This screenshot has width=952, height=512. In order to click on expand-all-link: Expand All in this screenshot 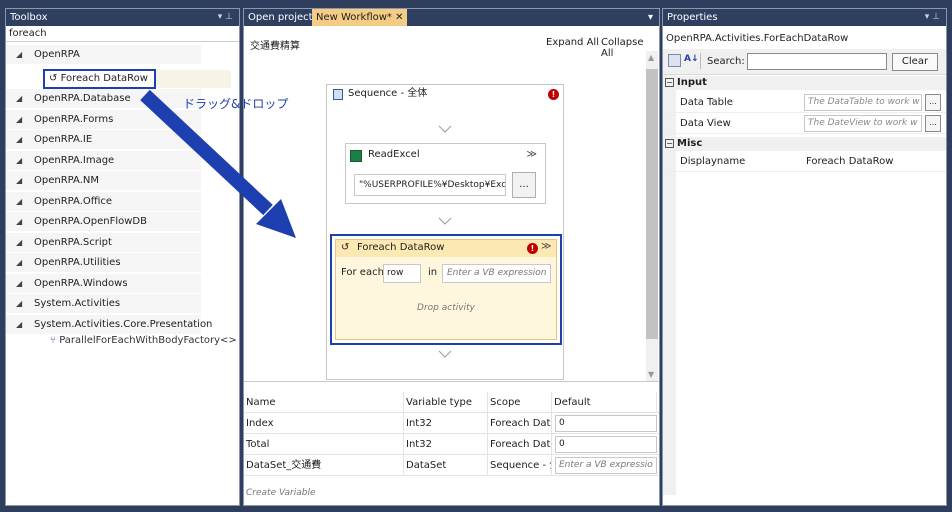, I will do `click(572, 42)`.